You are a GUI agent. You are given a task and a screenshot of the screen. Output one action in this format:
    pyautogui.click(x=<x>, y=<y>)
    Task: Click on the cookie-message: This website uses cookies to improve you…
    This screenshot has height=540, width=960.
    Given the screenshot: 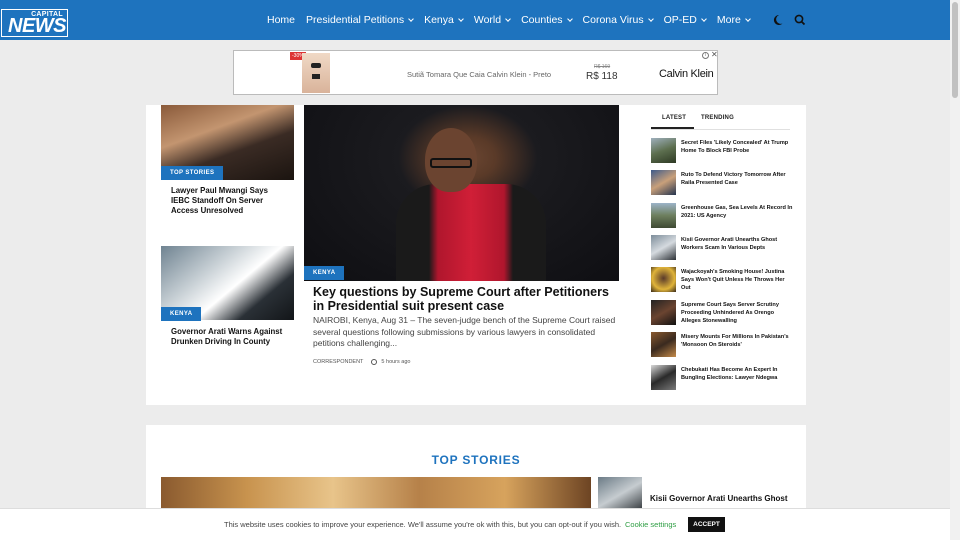 What is the action you would take?
    pyautogui.click(x=423, y=524)
    